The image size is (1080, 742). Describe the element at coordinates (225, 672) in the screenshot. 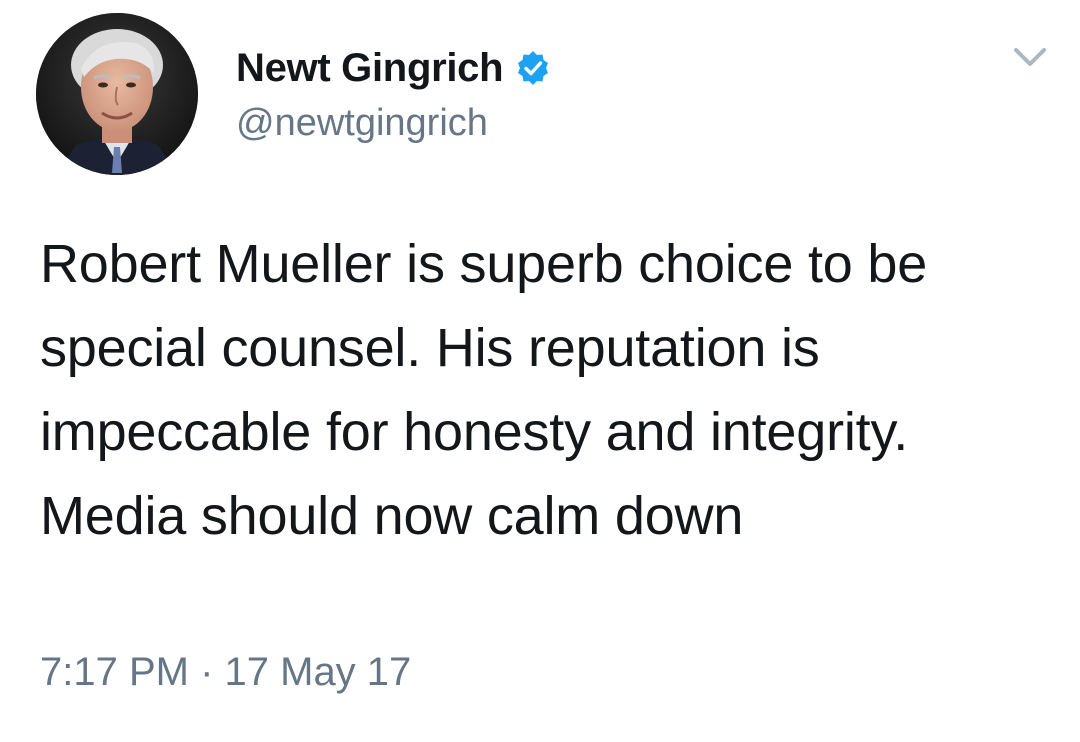

I see `tweet-timestamp: 7:17 PM · 17 May 17` at that location.